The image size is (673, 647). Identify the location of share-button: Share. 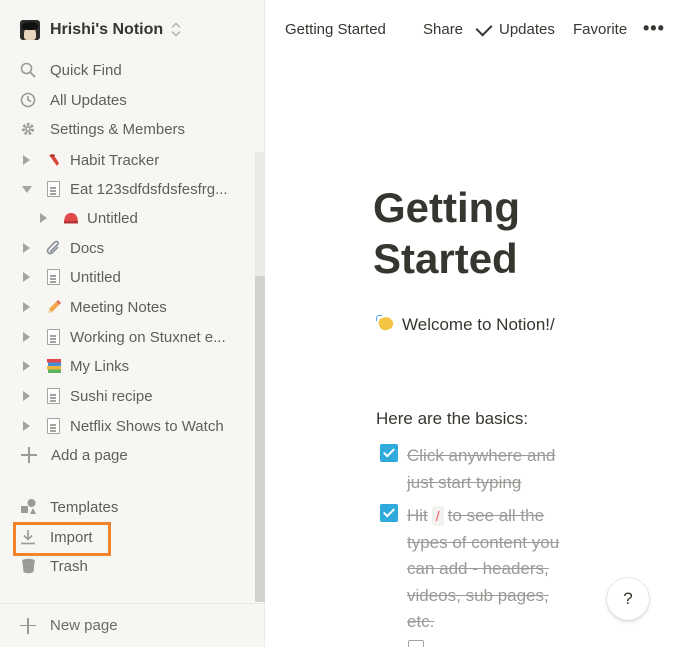
(443, 29).